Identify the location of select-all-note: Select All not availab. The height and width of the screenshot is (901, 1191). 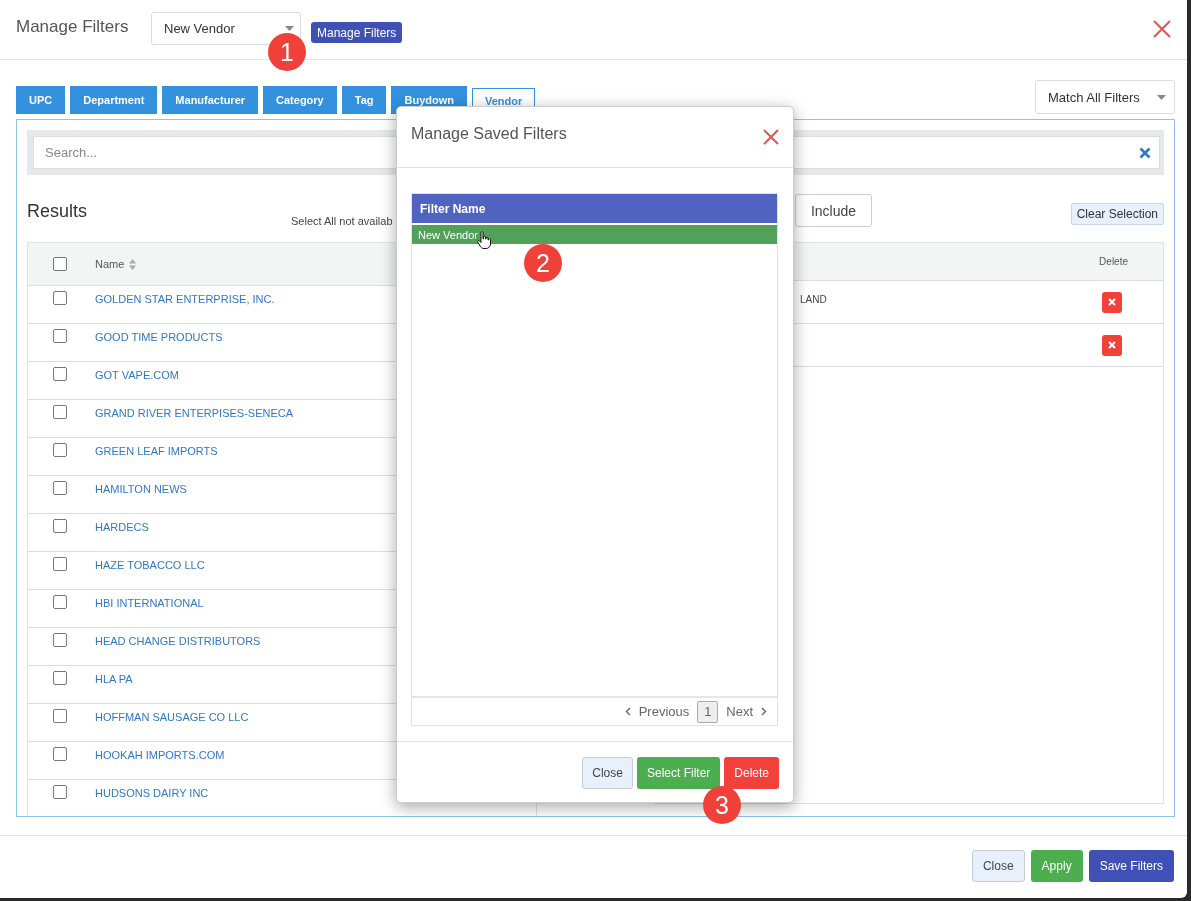
(342, 221).